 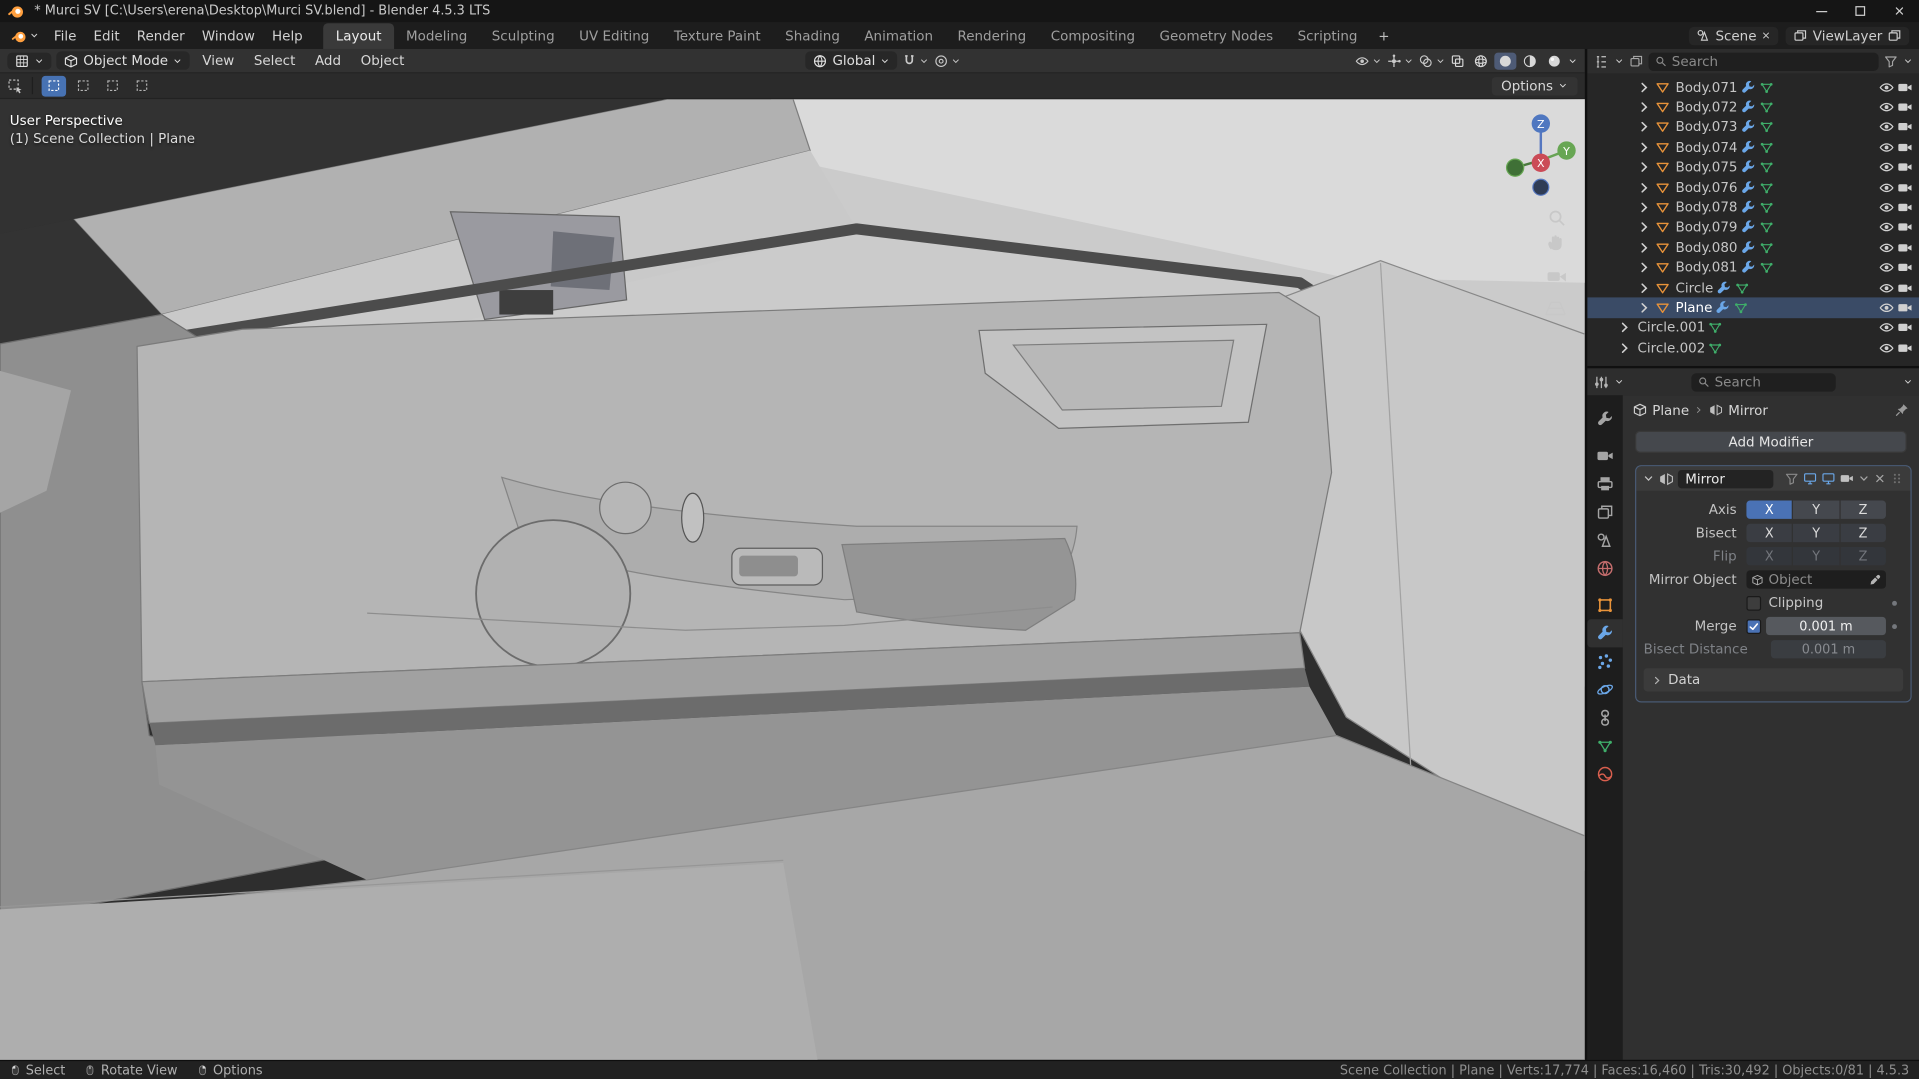 What do you see at coordinates (1706, 187) in the screenshot?
I see `object-name: Body.076` at bounding box center [1706, 187].